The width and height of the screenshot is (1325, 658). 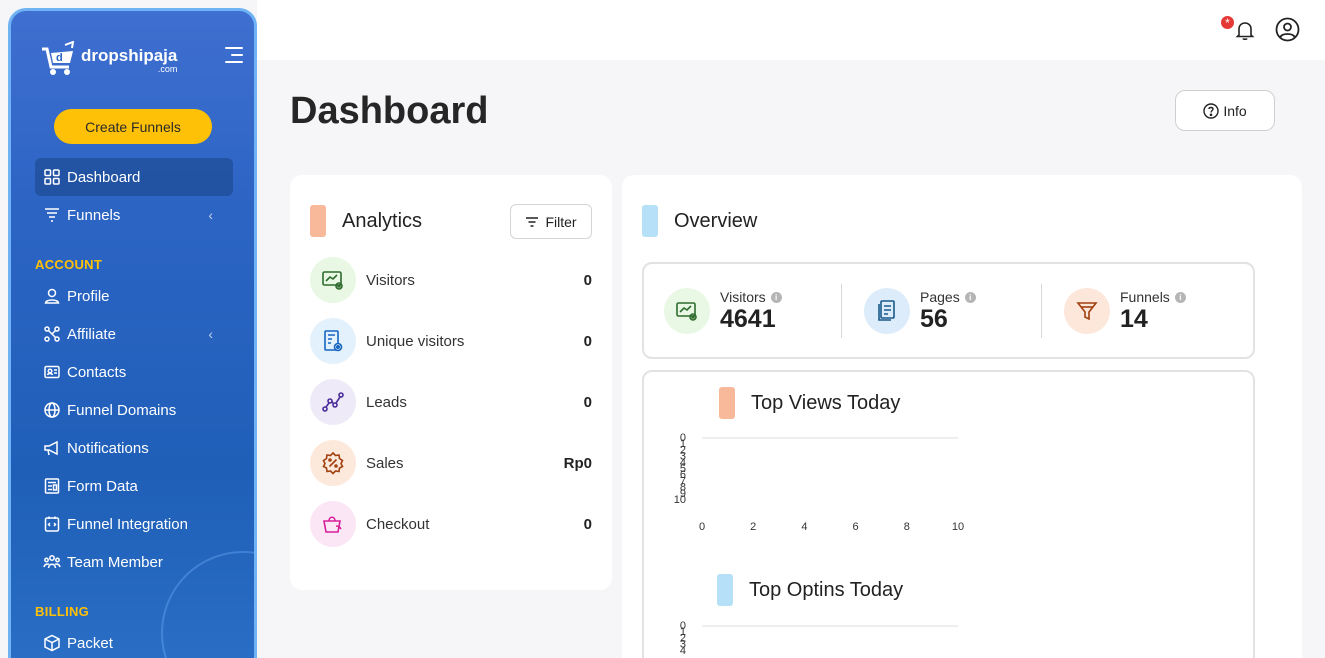 I want to click on billing-section-title: BILLING, so click(x=62, y=611).